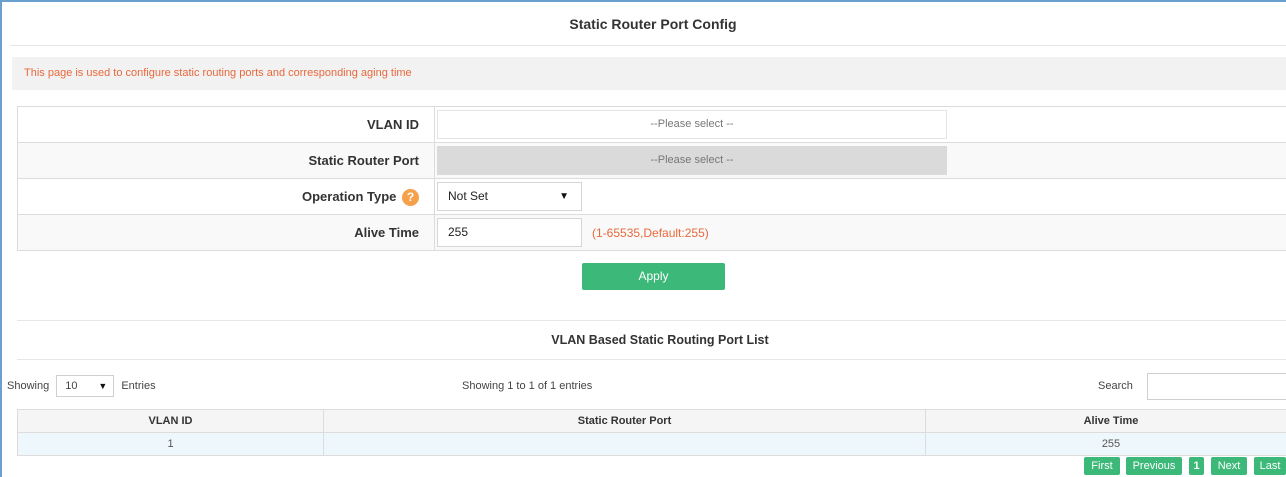 The height and width of the screenshot is (477, 1286). I want to click on alive-time-input: 255, so click(509, 232).